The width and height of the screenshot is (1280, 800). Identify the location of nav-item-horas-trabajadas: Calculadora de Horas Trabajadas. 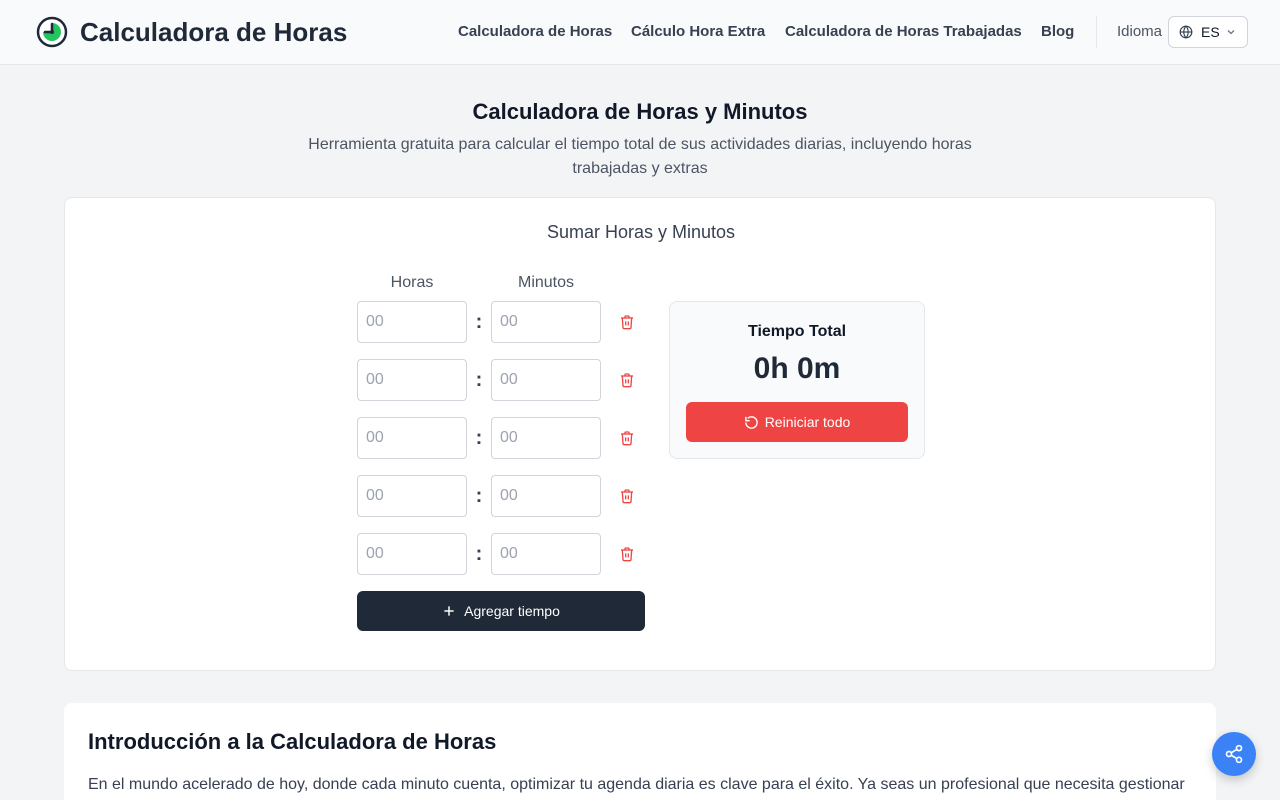
(903, 32).